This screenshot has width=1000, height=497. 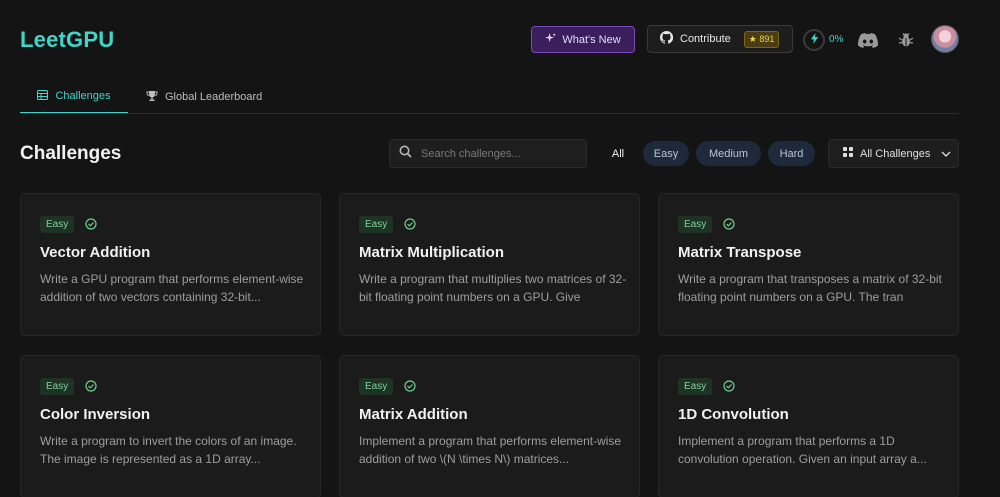 I want to click on progress-ring, so click(x=814, y=40).